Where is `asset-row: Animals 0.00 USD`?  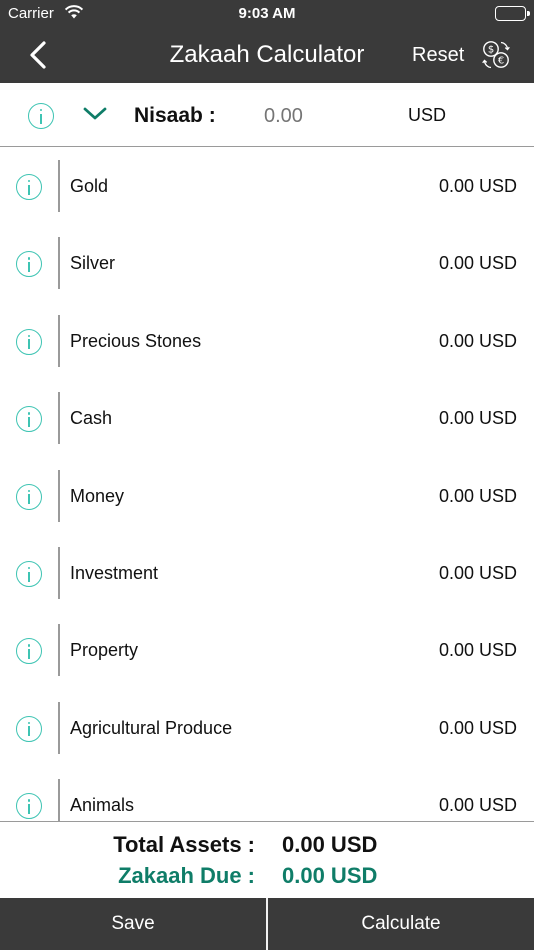
asset-row: Animals 0.00 USD is located at coordinates (267, 794).